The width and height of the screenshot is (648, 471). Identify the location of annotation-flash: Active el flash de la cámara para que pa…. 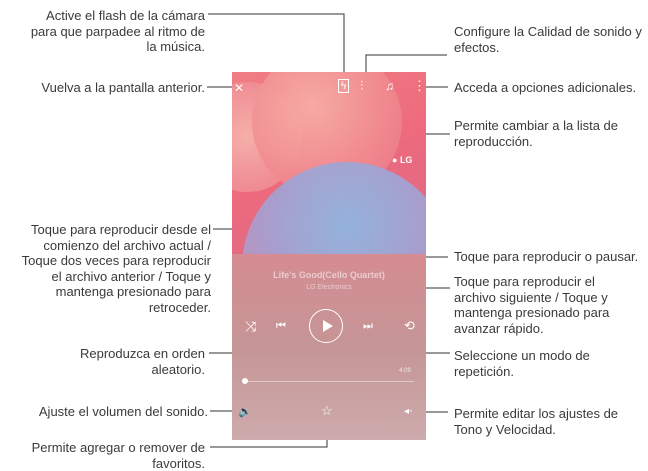
(117, 31).